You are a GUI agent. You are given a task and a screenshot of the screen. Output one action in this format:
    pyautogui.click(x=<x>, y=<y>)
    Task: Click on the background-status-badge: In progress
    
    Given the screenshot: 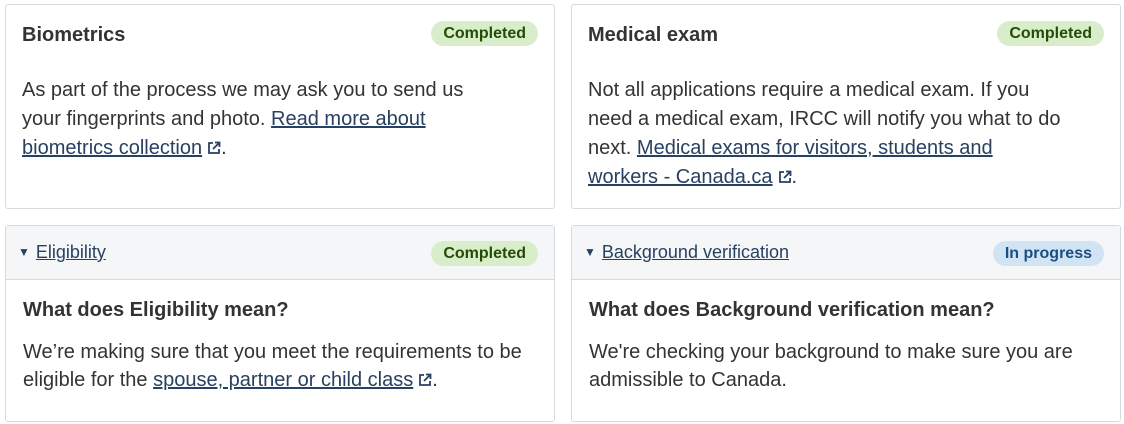 What is the action you would take?
    pyautogui.click(x=1048, y=253)
    